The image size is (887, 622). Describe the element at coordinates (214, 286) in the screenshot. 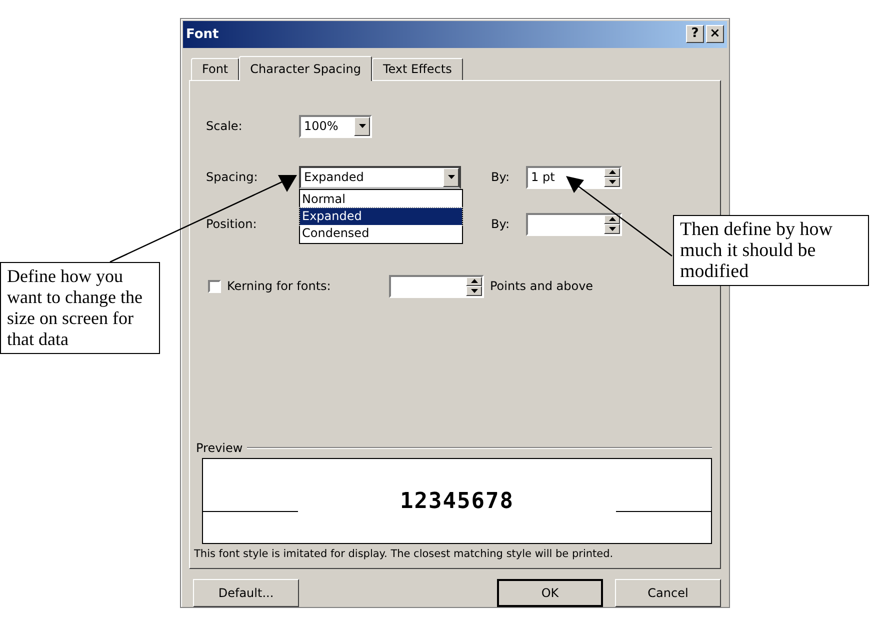

I see `kerning-checkbox` at that location.